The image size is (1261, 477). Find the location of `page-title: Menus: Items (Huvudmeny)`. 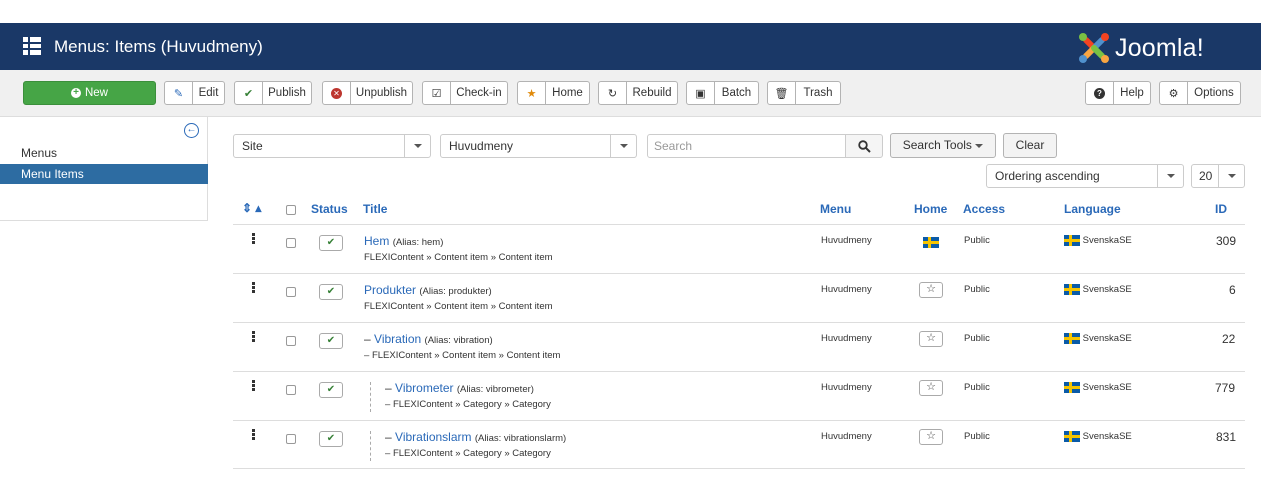

page-title: Menus: Items (Huvudmeny) is located at coordinates (158, 46).